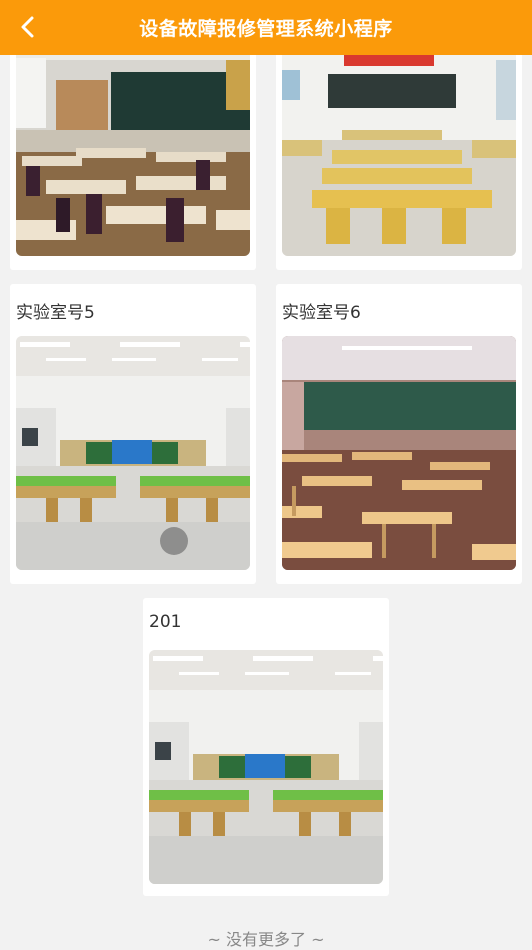  Describe the element at coordinates (55, 313) in the screenshot. I see `lab-name: 实验室号5` at that location.